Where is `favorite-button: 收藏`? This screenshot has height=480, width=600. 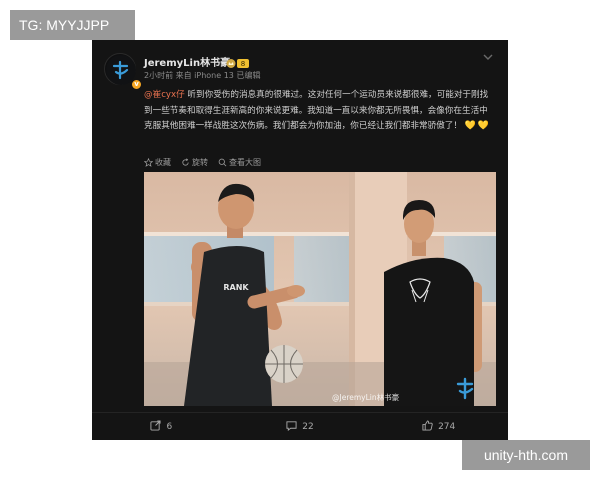
favorite-button: 收藏 is located at coordinates (157, 162).